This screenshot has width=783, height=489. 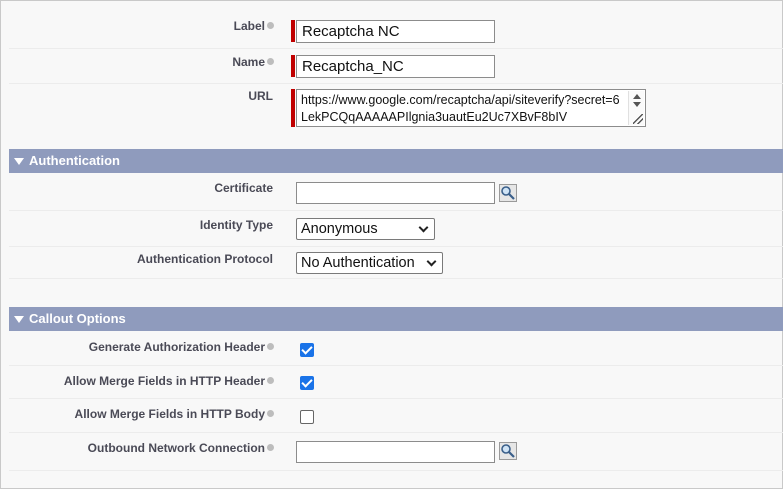 What do you see at coordinates (638, 119) in the screenshot?
I see `resize-grip-icon` at bounding box center [638, 119].